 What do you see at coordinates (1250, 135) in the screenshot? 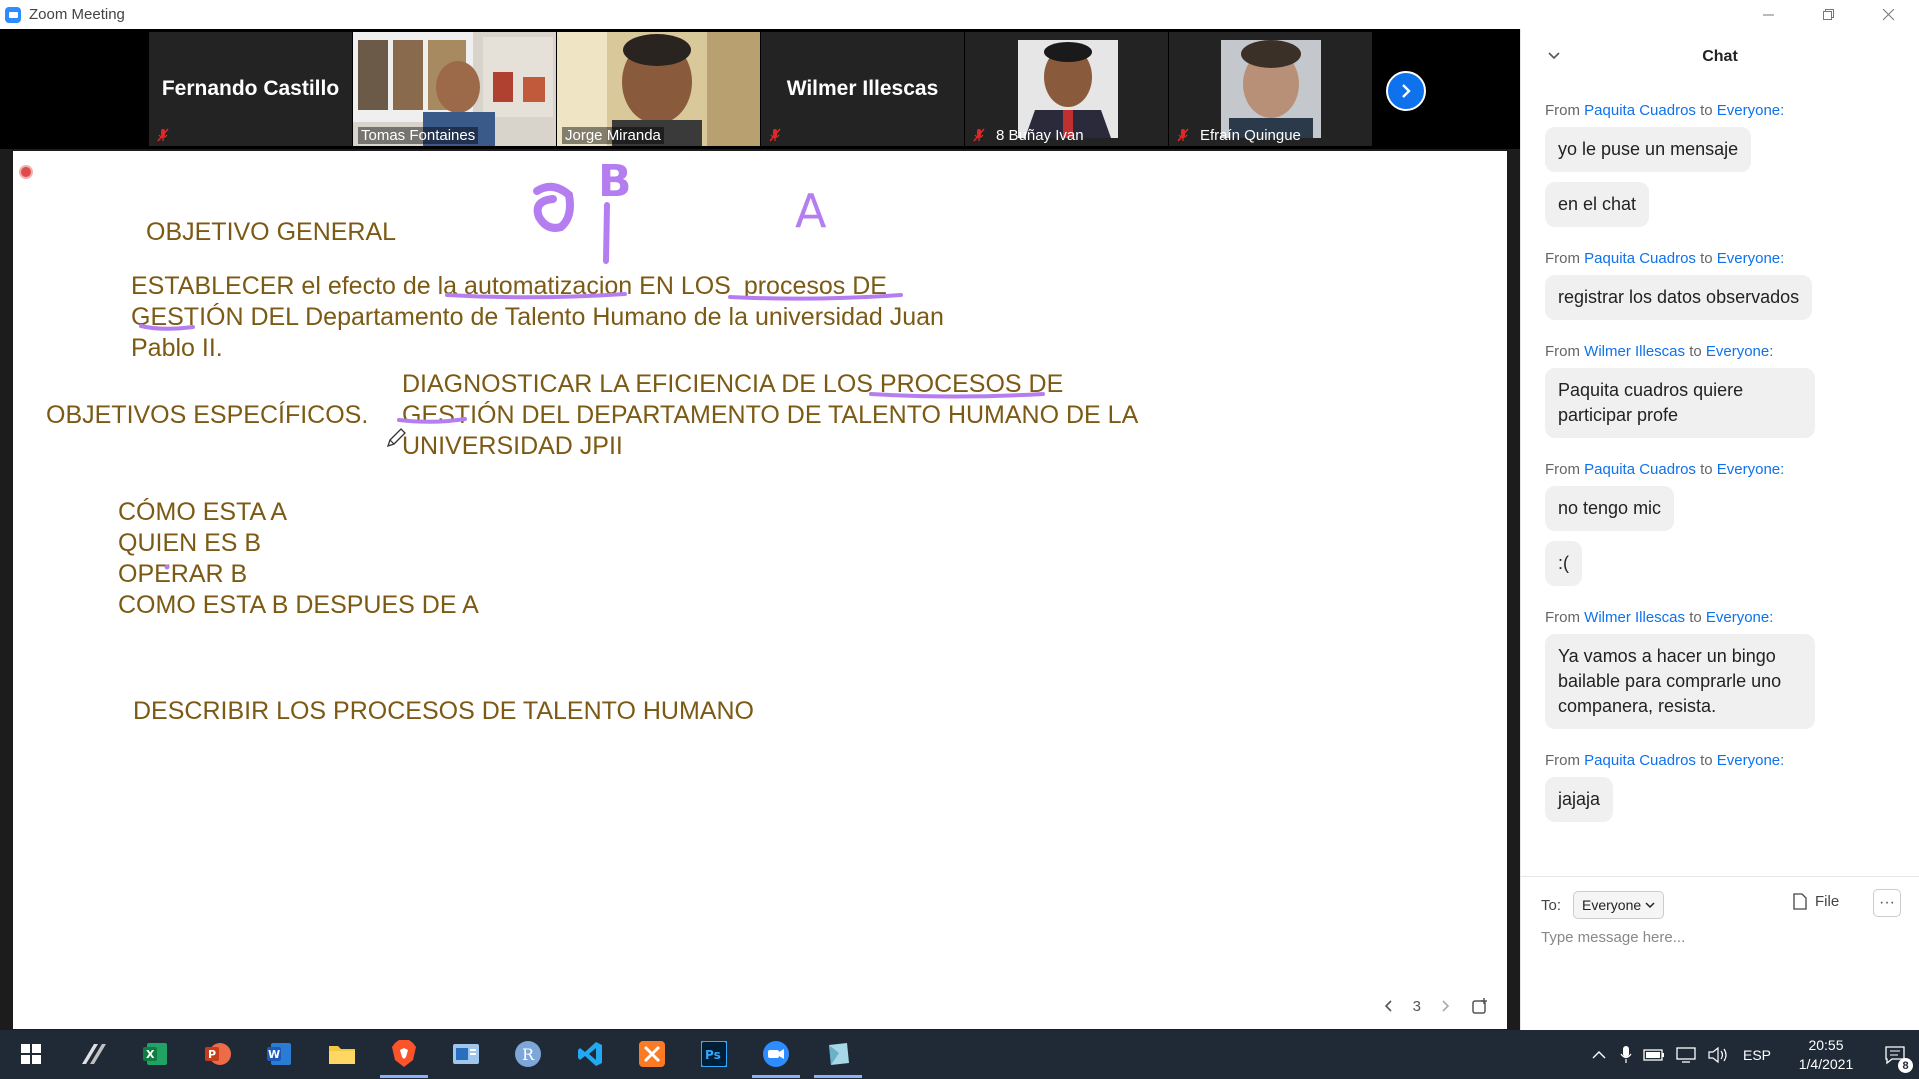
I see `participant-name: Efraín Quingue` at bounding box center [1250, 135].